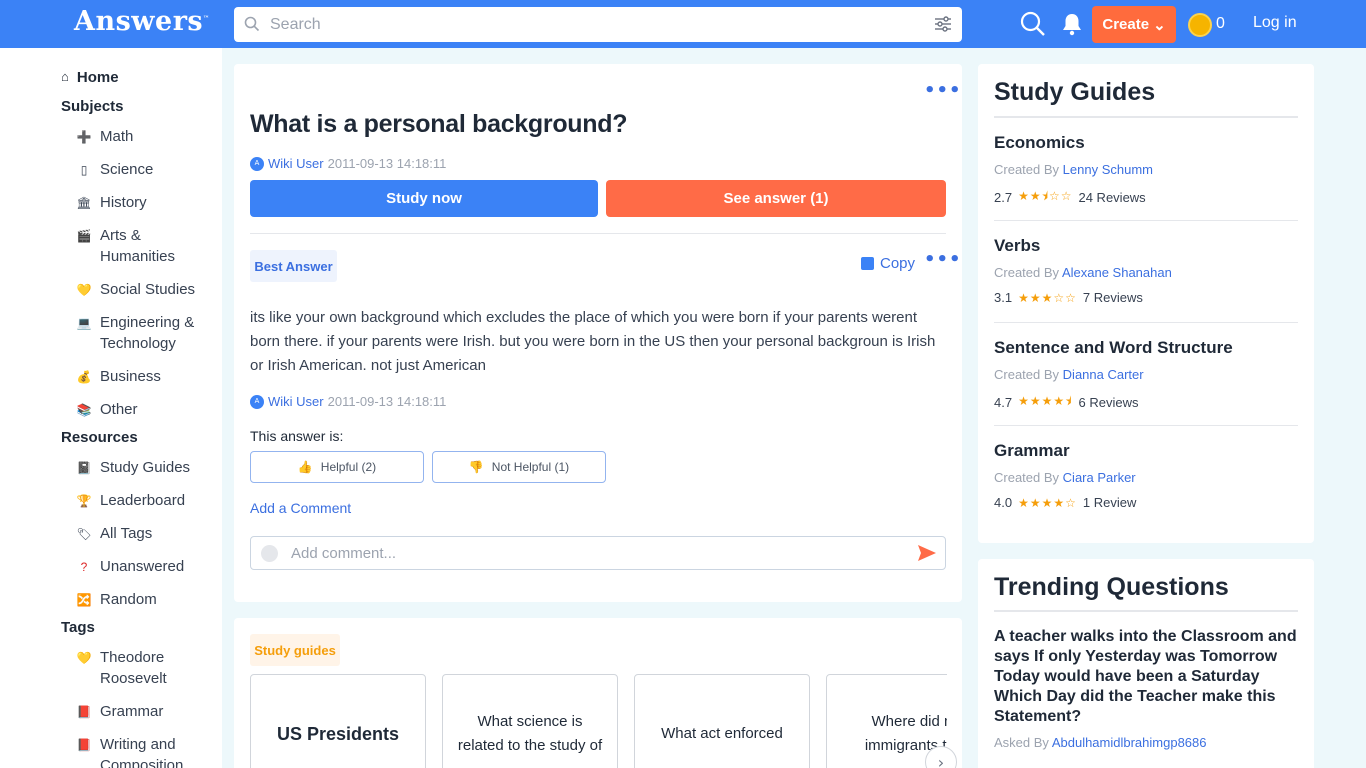 The height and width of the screenshot is (768, 1366). Describe the element at coordinates (590, 24) in the screenshot. I see `search-input` at that location.